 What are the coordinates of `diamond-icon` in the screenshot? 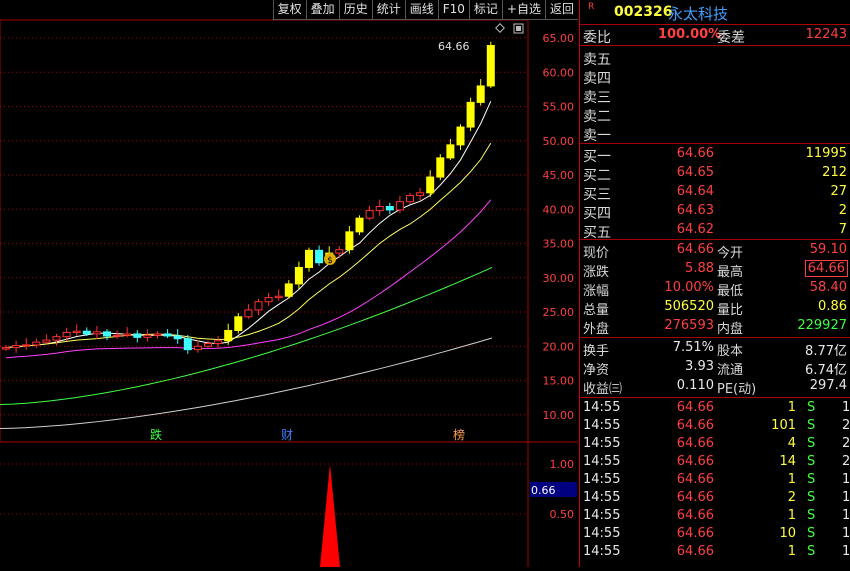 It's located at (500, 28).